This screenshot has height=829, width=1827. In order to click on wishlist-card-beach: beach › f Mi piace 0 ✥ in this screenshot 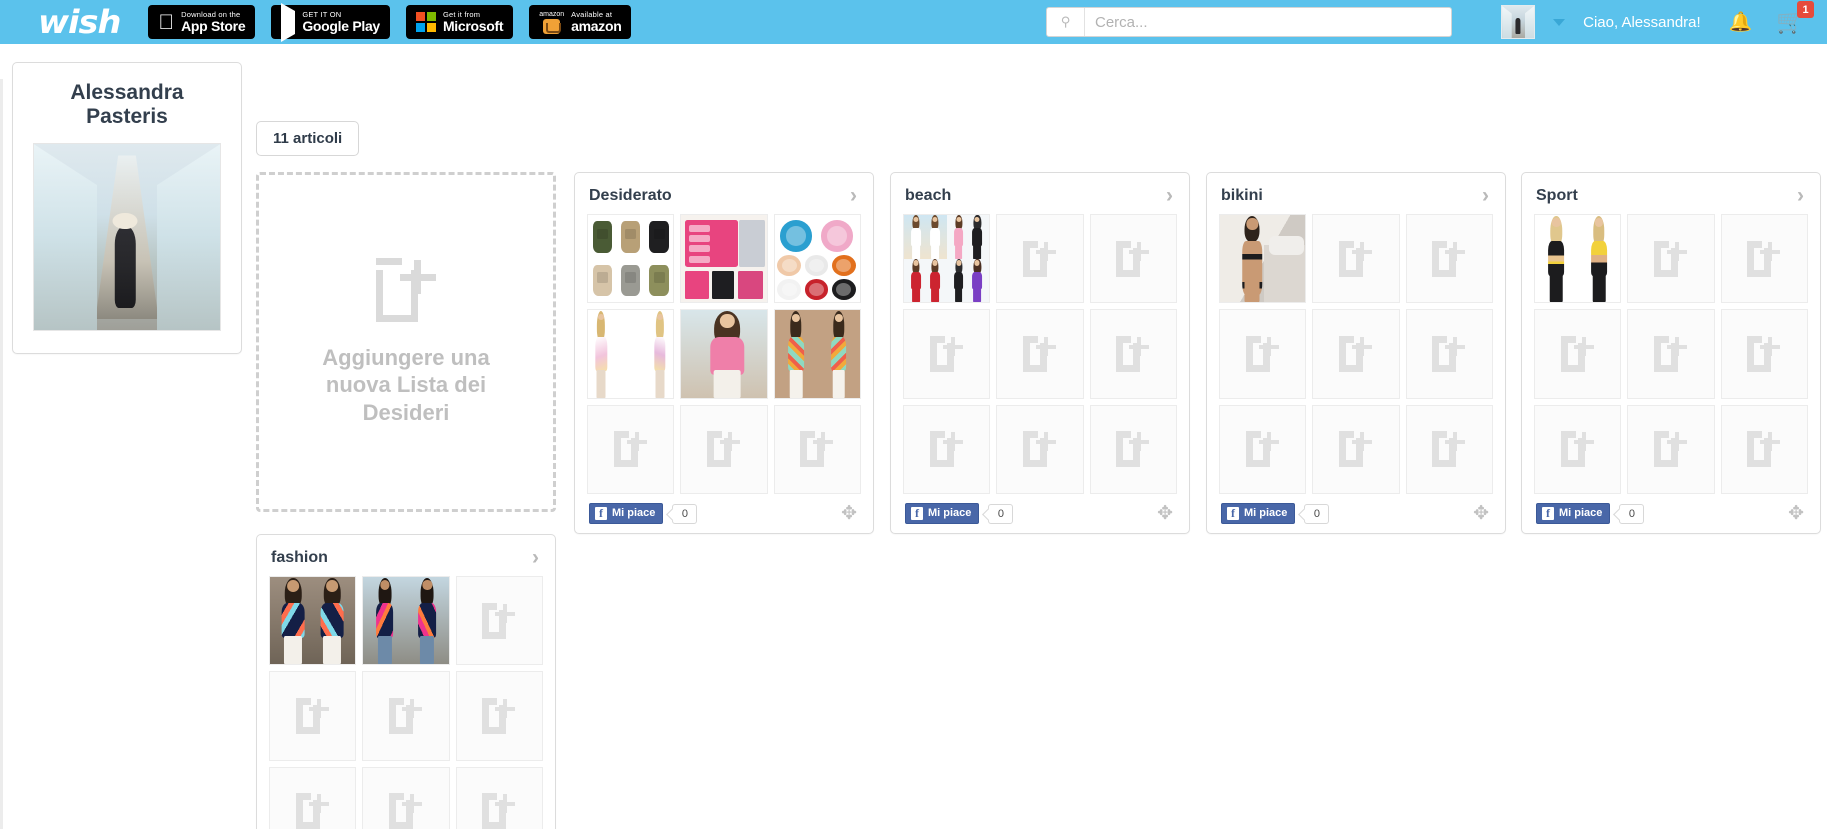, I will do `click(1040, 353)`.